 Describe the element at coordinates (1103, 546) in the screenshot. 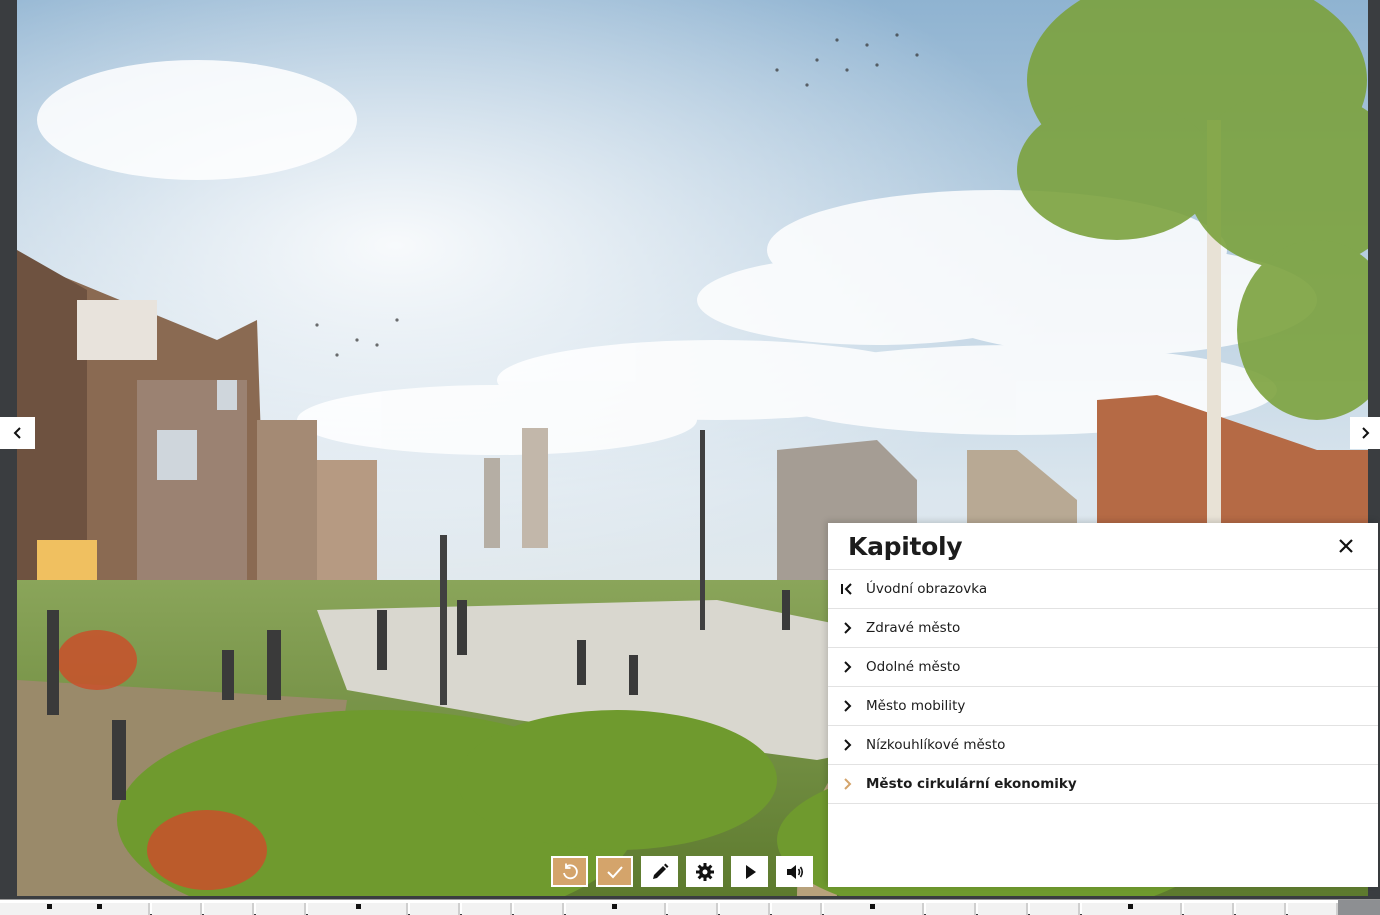

I see `chapters-panel-header: Kapitoly` at that location.